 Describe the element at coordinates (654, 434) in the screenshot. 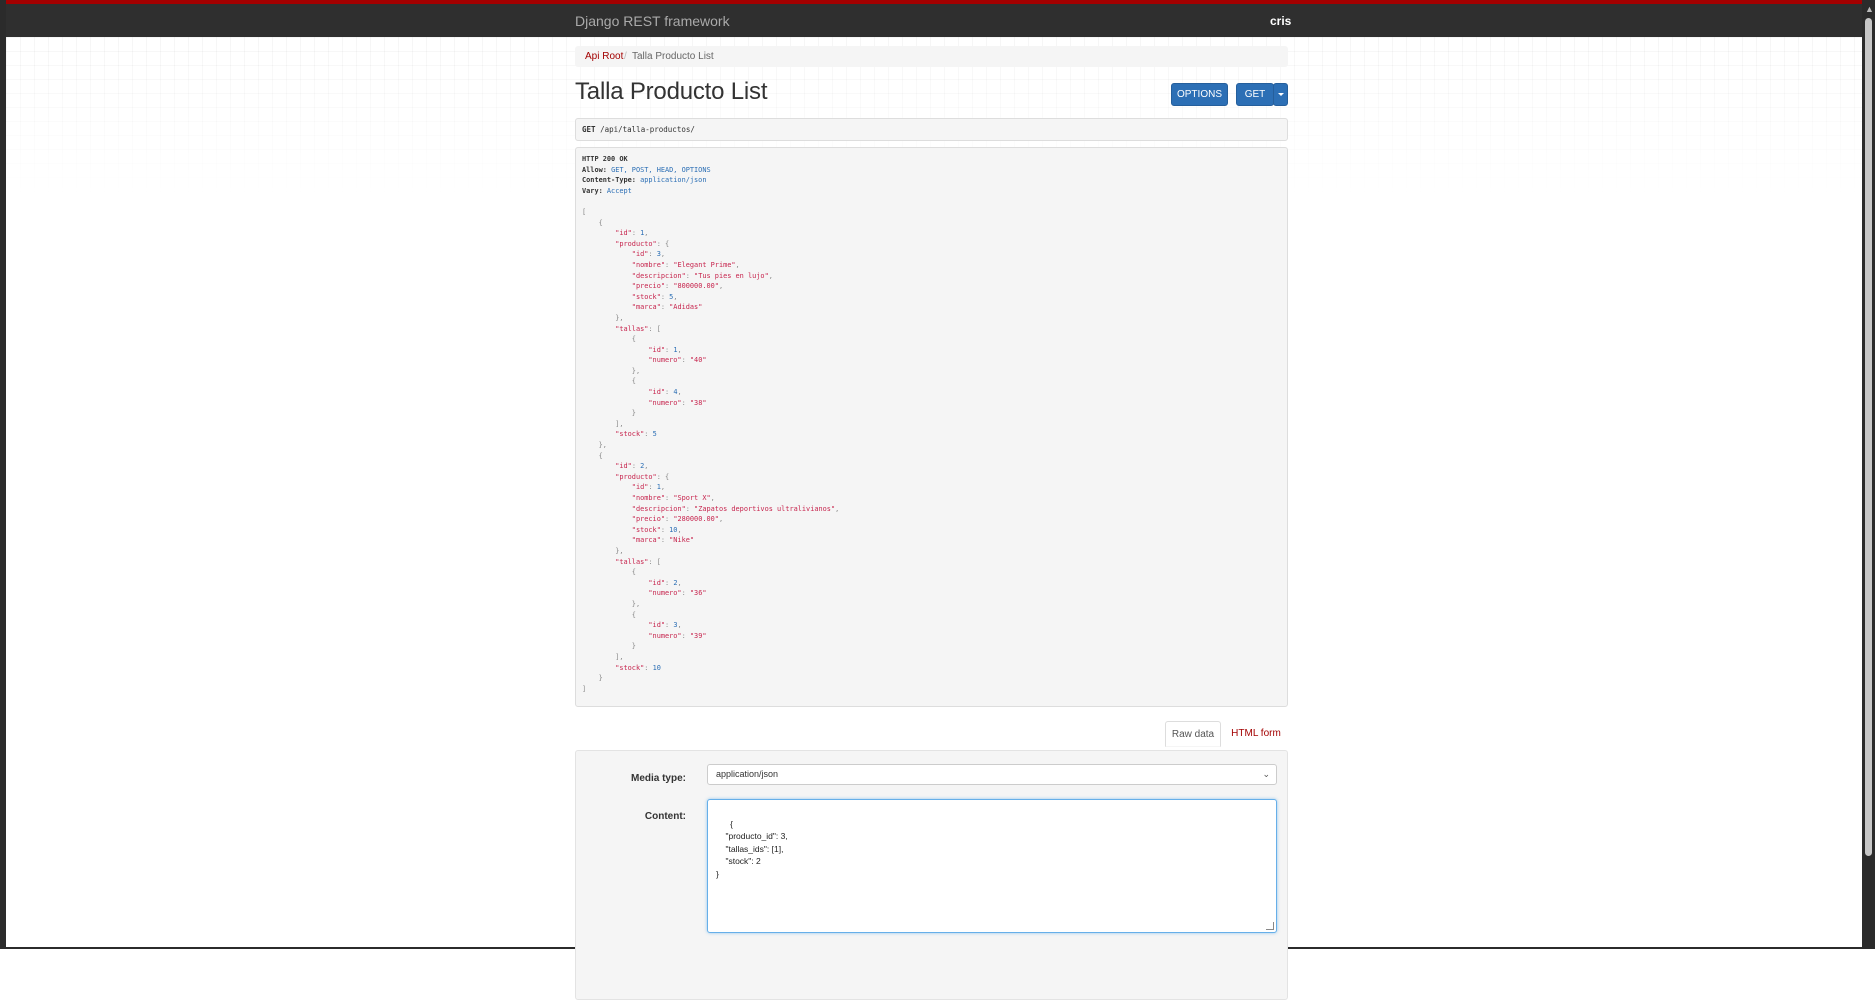

I see `json-number: 5` at that location.